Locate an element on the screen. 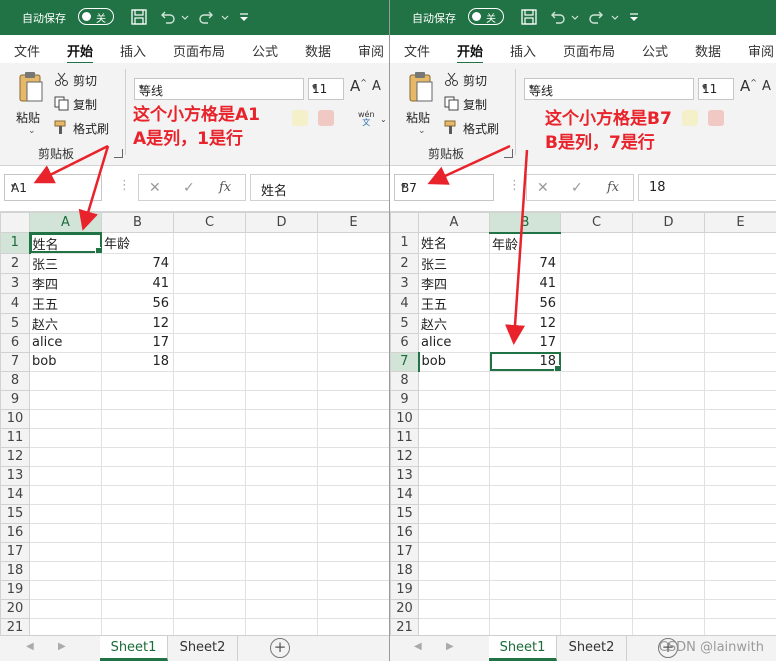 The width and height of the screenshot is (776, 661). more-dots-icon: ⋮ is located at coordinates (124, 185).